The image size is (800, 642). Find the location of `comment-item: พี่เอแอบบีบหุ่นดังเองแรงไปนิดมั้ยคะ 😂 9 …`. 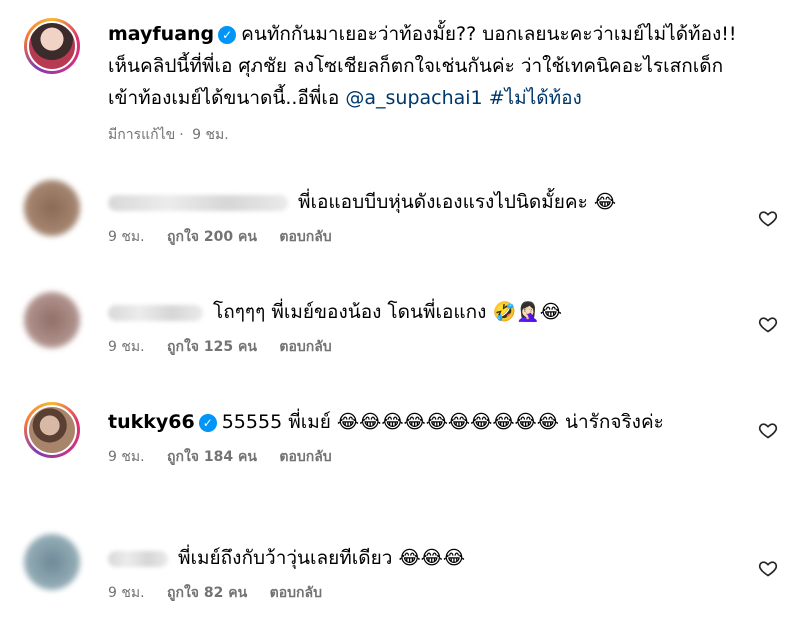

comment-item: พี่เอแอบบีบหุ่นดังเองแรงไปนิดมั้ยคะ 😂 9 … is located at coordinates (400, 225).